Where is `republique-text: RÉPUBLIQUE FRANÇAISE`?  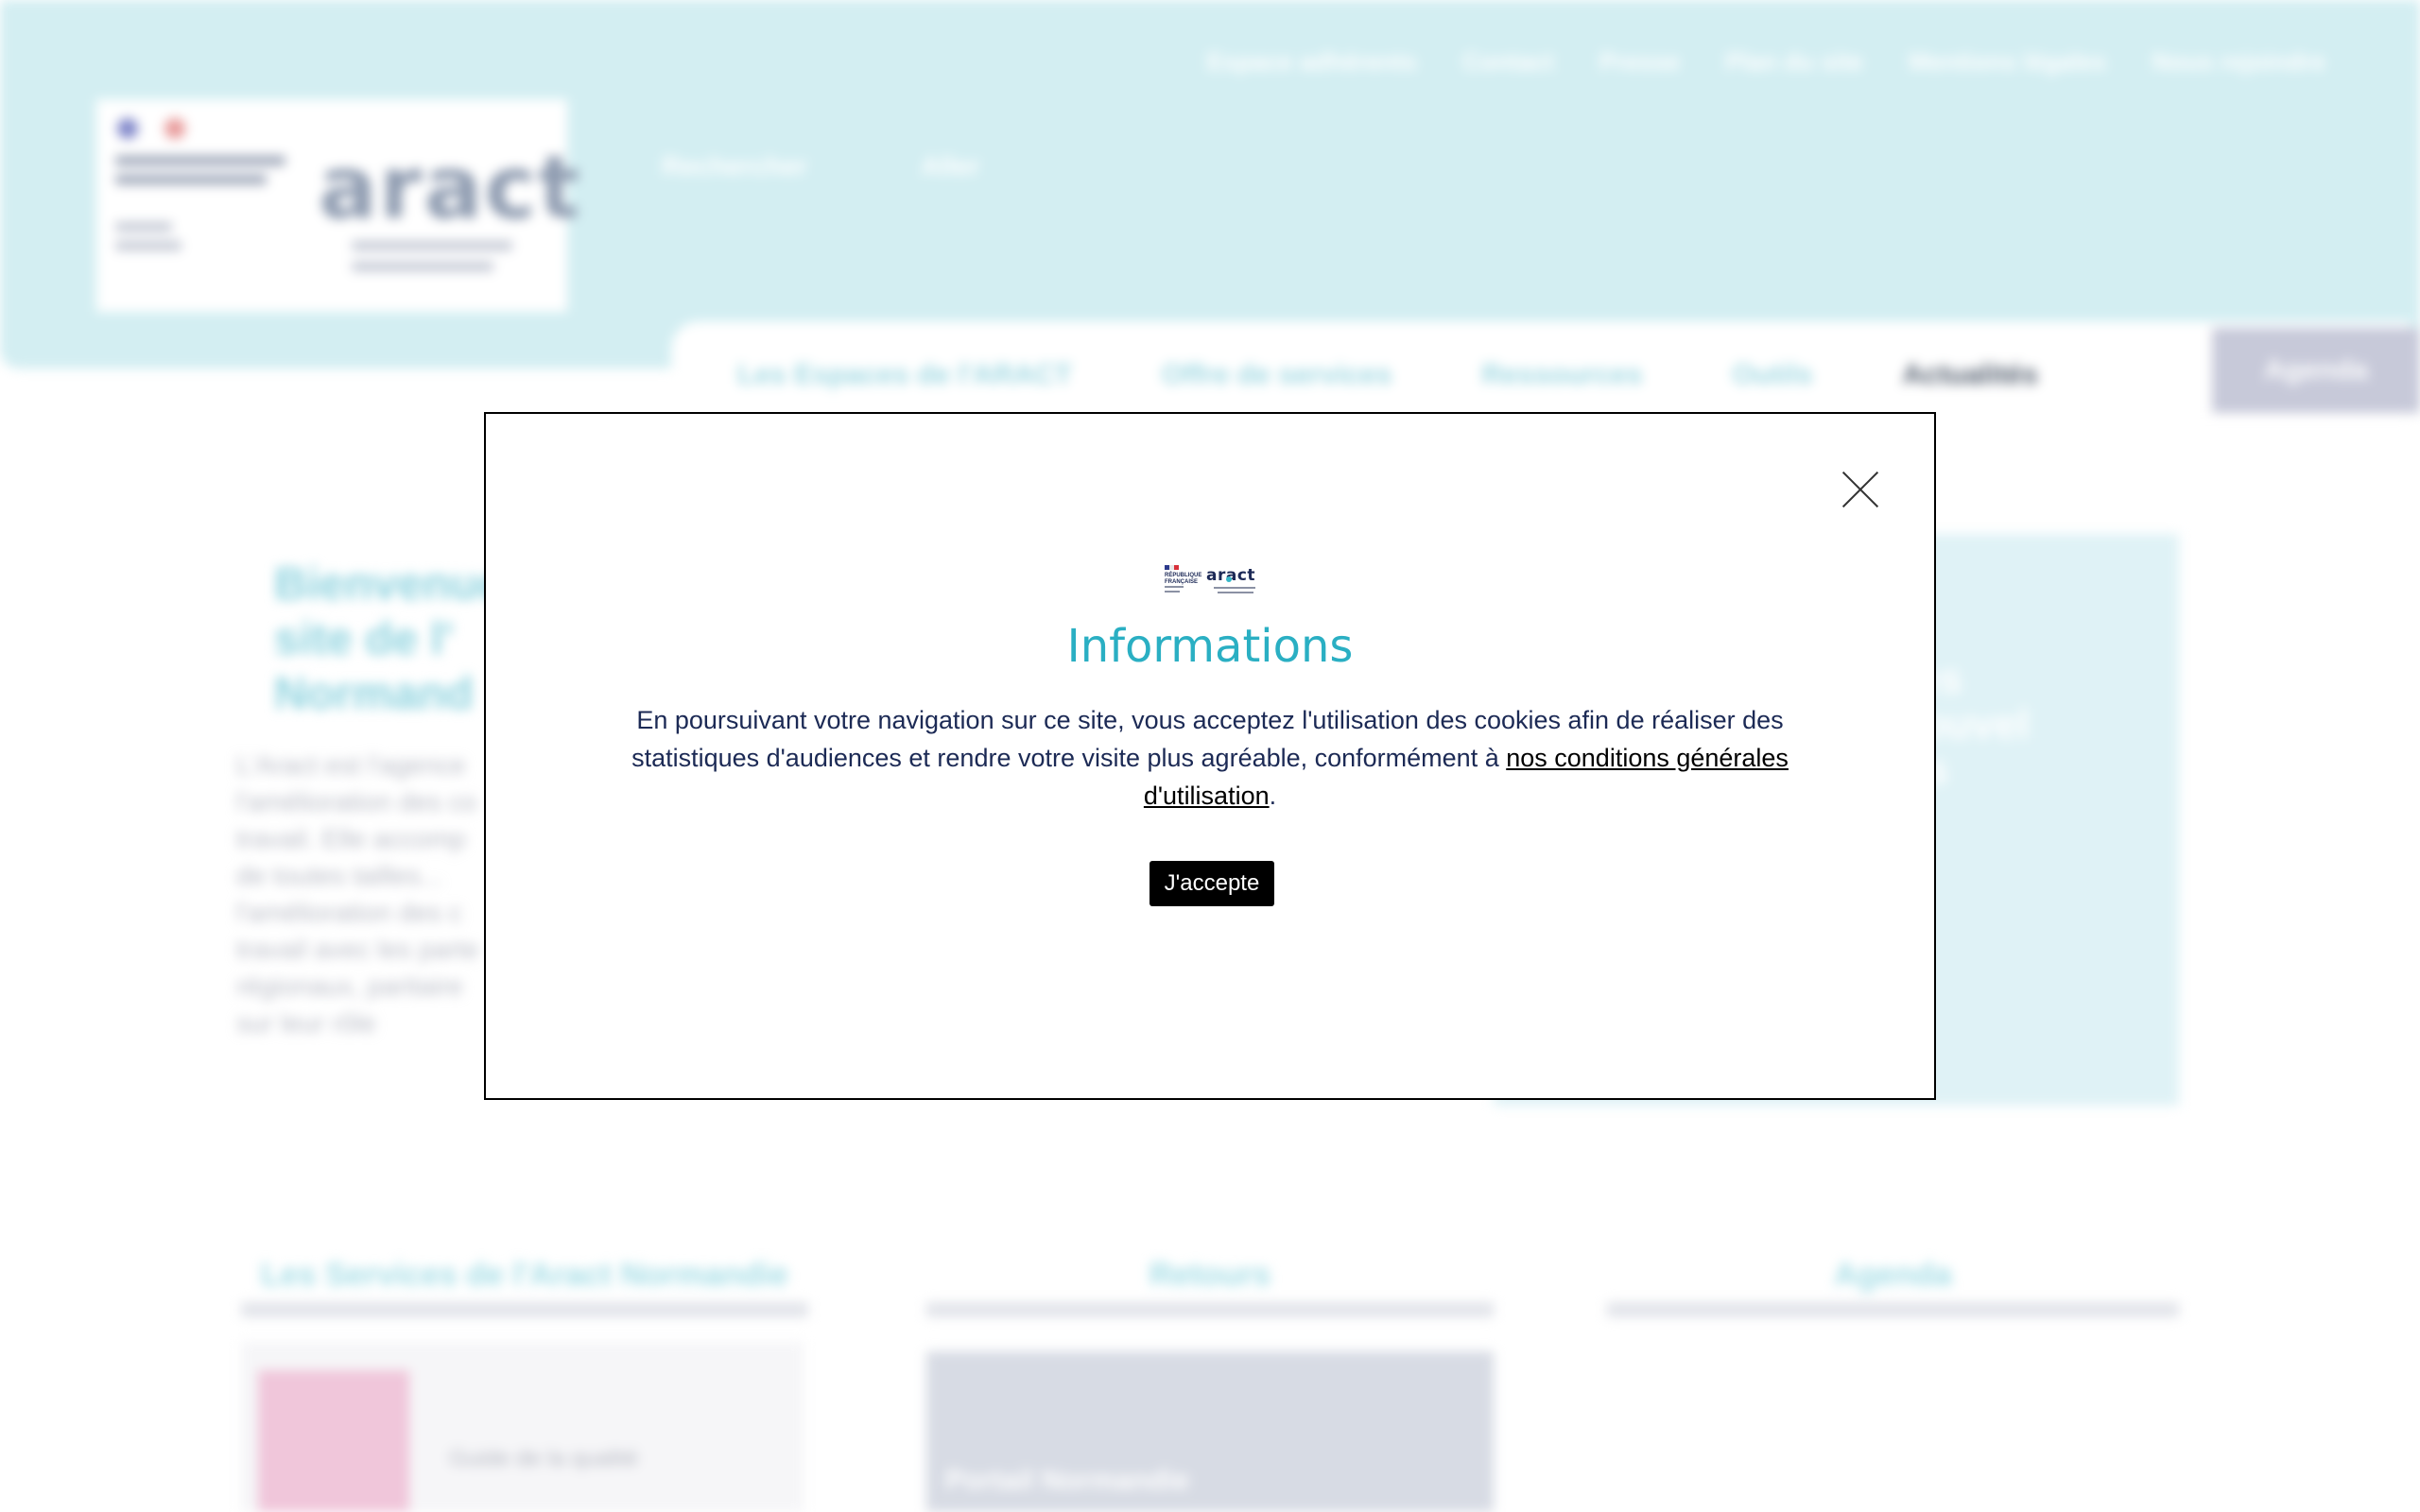 republique-text: RÉPUBLIQUE FRANÇAISE is located at coordinates (1183, 579).